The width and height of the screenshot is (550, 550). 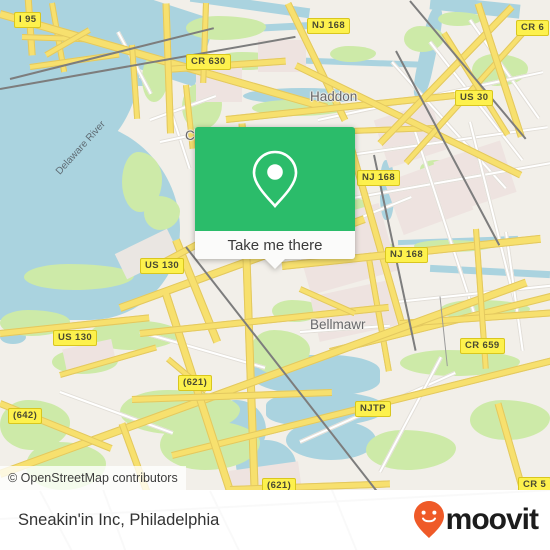 I want to click on popup-tail, so click(x=275, y=264).